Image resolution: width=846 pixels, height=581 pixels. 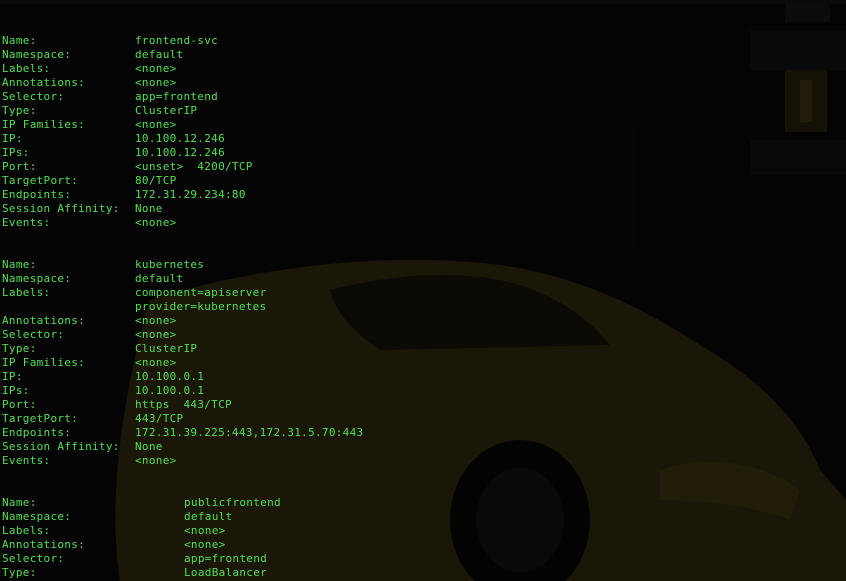 What do you see at coordinates (156, 180) in the screenshot?
I see `field-value: 80/TCP` at bounding box center [156, 180].